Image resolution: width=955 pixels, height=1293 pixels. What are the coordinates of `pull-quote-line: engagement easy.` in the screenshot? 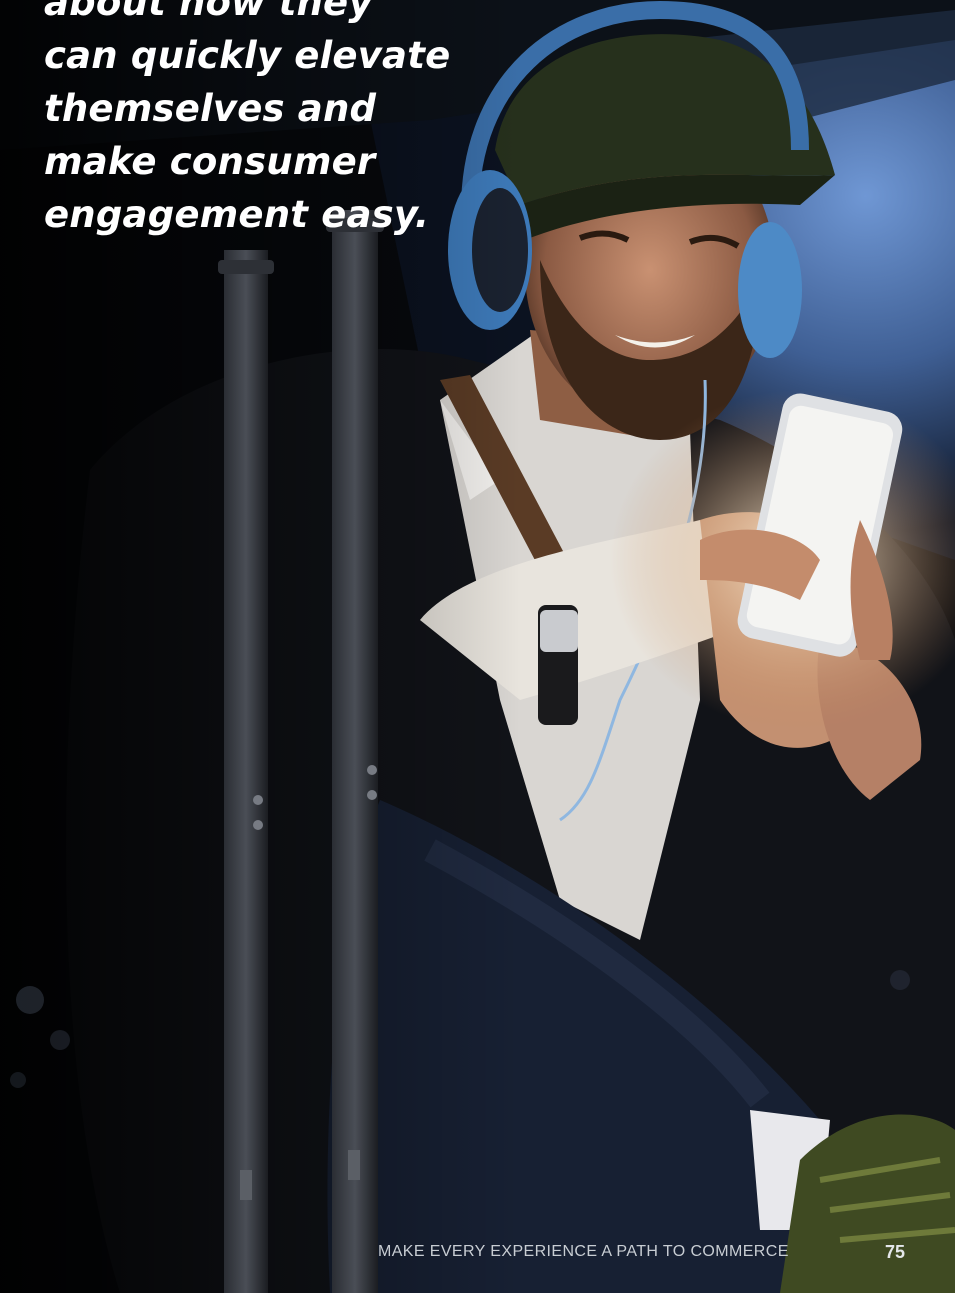 It's located at (237, 214).